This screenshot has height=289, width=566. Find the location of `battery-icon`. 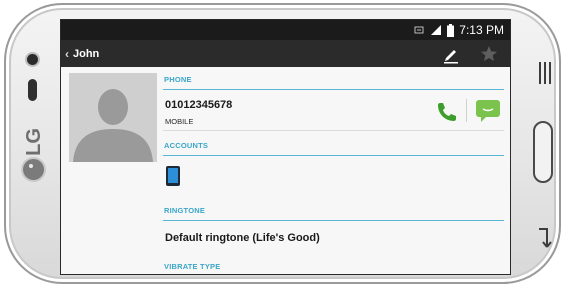

battery-icon is located at coordinates (451, 30).